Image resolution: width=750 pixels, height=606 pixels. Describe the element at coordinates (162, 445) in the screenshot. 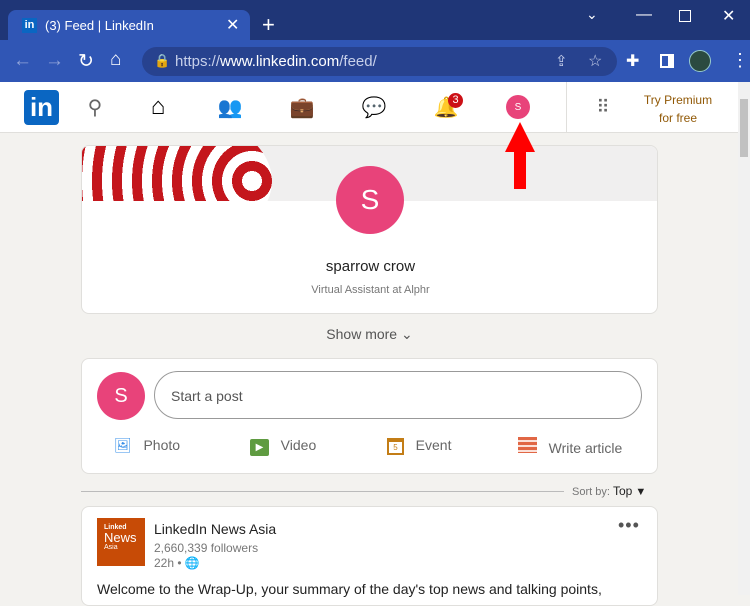

I see `photo-label: Photo` at that location.